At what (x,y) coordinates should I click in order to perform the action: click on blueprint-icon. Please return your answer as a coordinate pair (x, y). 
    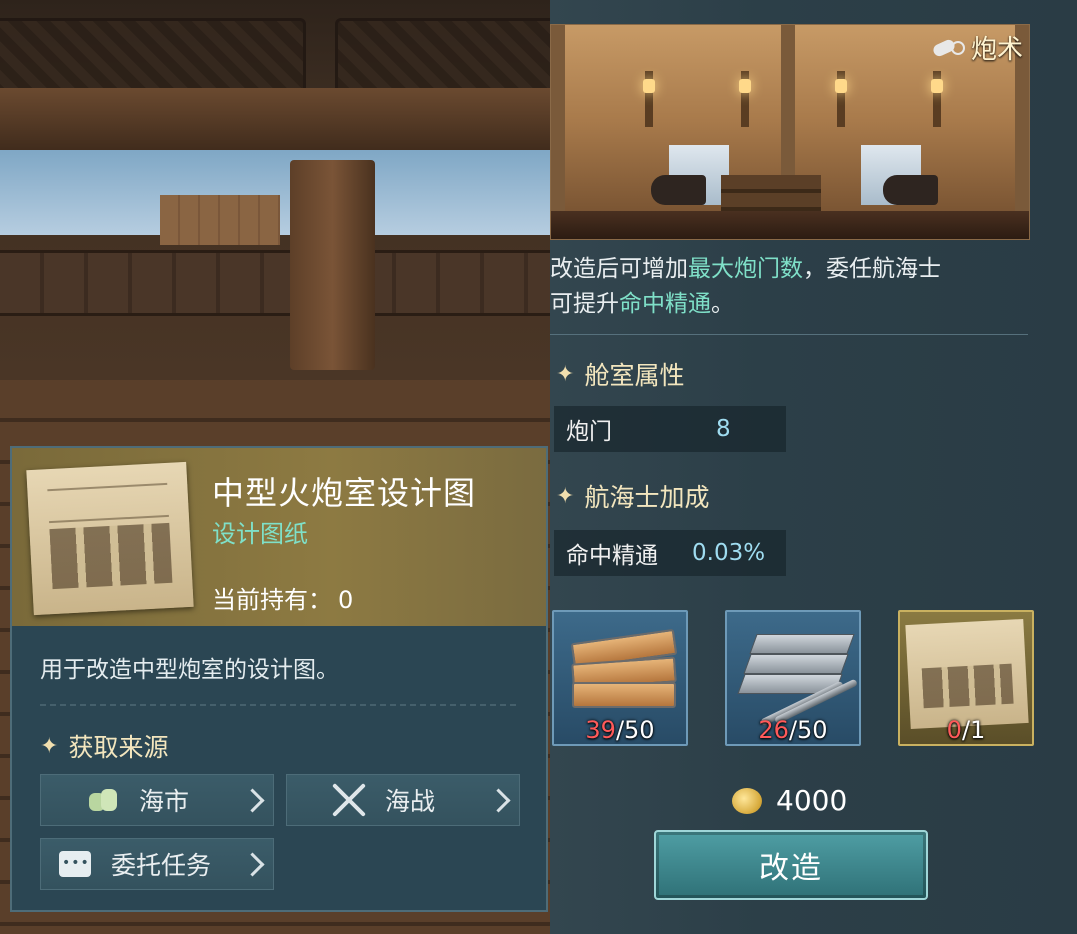
    Looking at the image, I should click on (967, 674).